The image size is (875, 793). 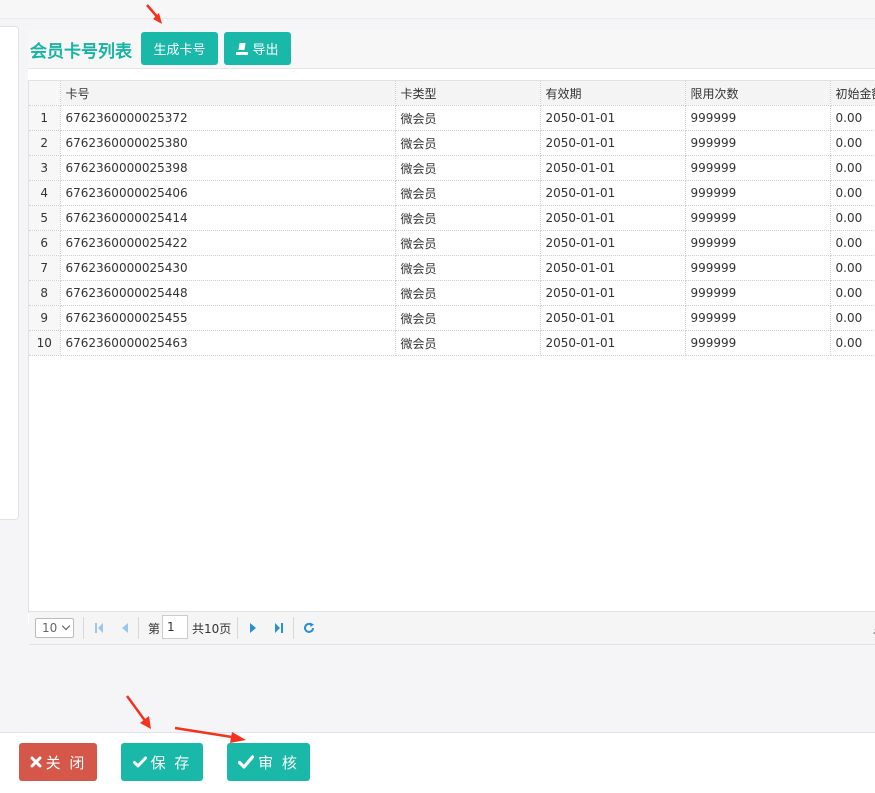 I want to click on card-number-cell: 6762360000025422, so click(x=228, y=243).